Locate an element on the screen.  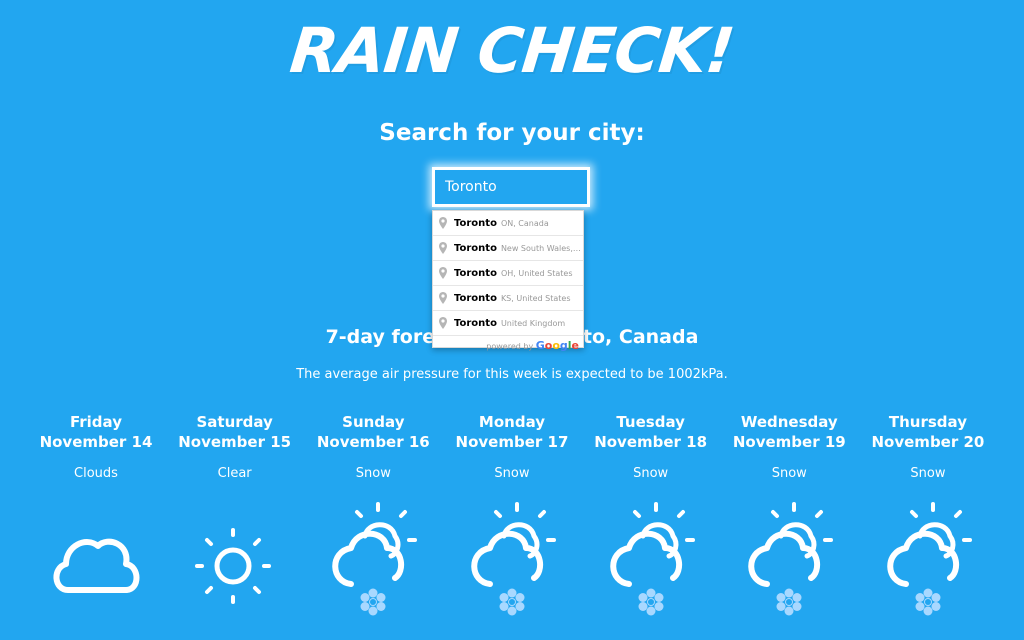
day-date: November 16 is located at coordinates (373, 442).